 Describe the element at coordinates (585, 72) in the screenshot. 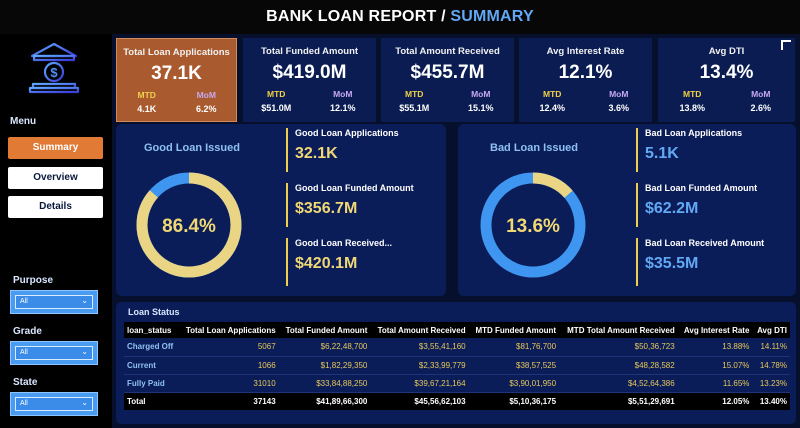

I see `kpi-value: 12.1%` at that location.